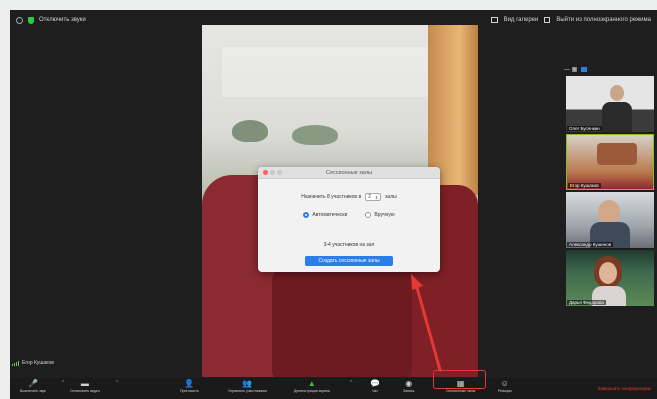 The height and width of the screenshot is (399, 657). Describe the element at coordinates (349, 245) in the screenshot. I see `per-room-text: 3-4 участников на зал` at that location.